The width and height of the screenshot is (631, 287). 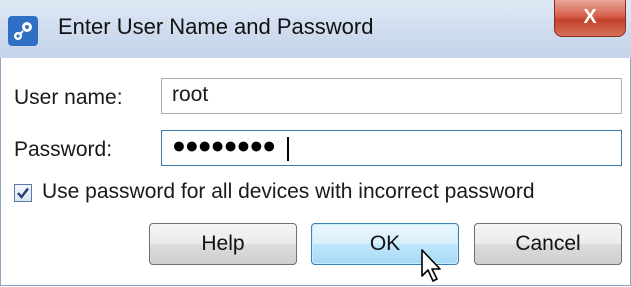 I want to click on close-button: X, so click(x=590, y=18).